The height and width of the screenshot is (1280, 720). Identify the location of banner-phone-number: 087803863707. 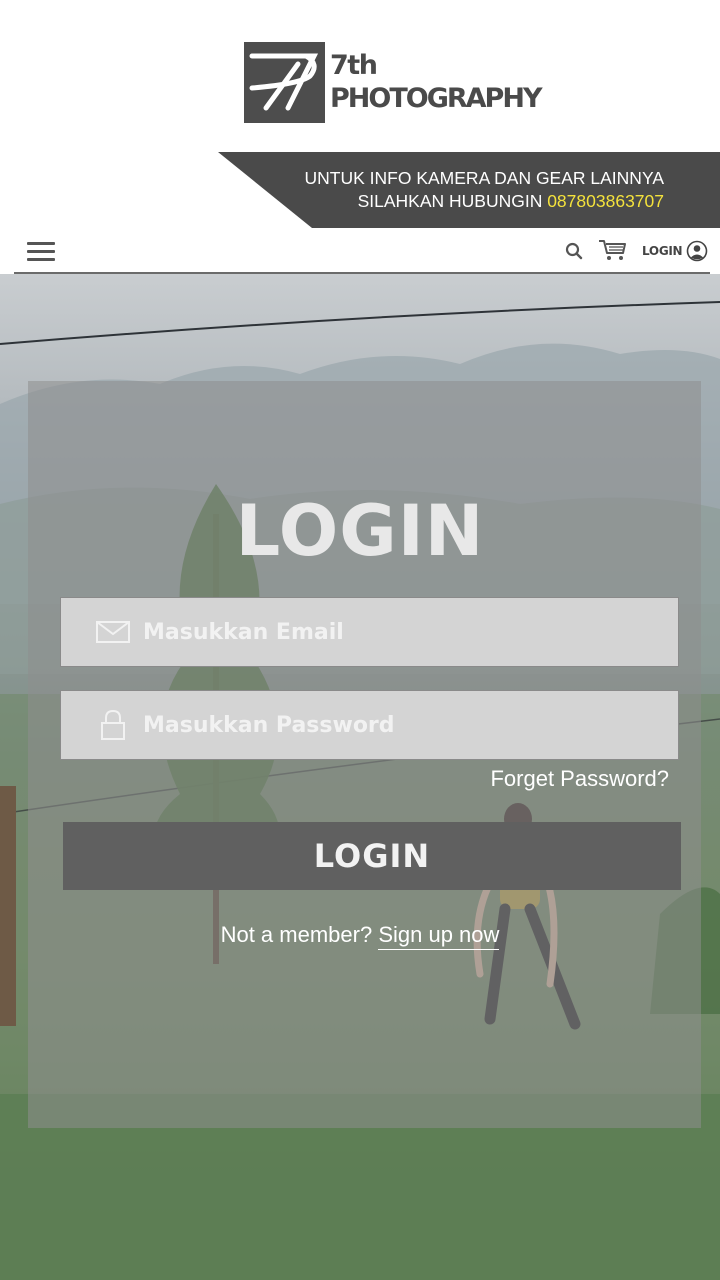
(605, 201).